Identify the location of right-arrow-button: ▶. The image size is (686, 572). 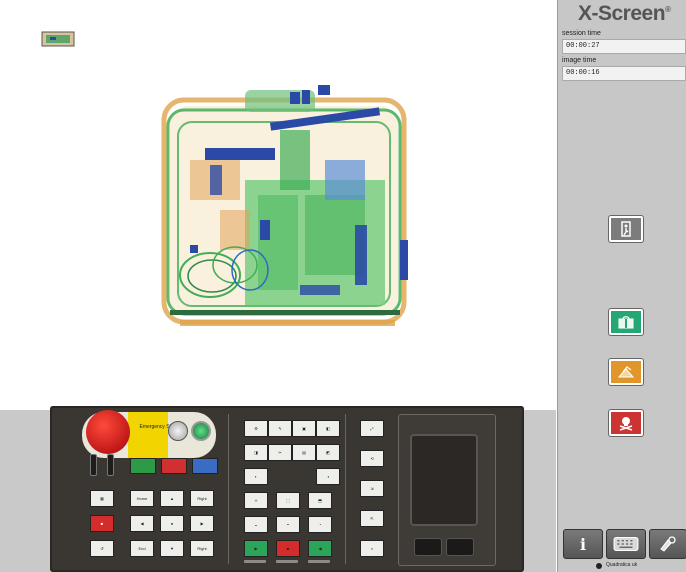
(202, 523).